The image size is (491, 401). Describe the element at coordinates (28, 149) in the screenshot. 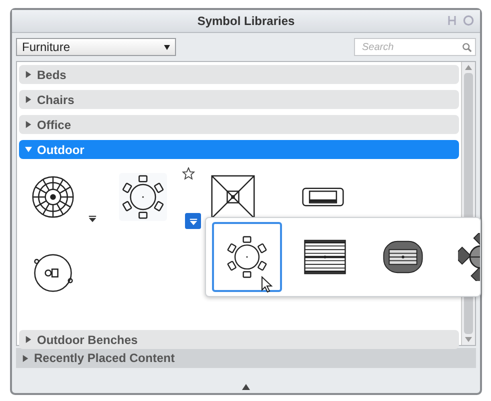

I see `collapse-arrow-icon` at that location.